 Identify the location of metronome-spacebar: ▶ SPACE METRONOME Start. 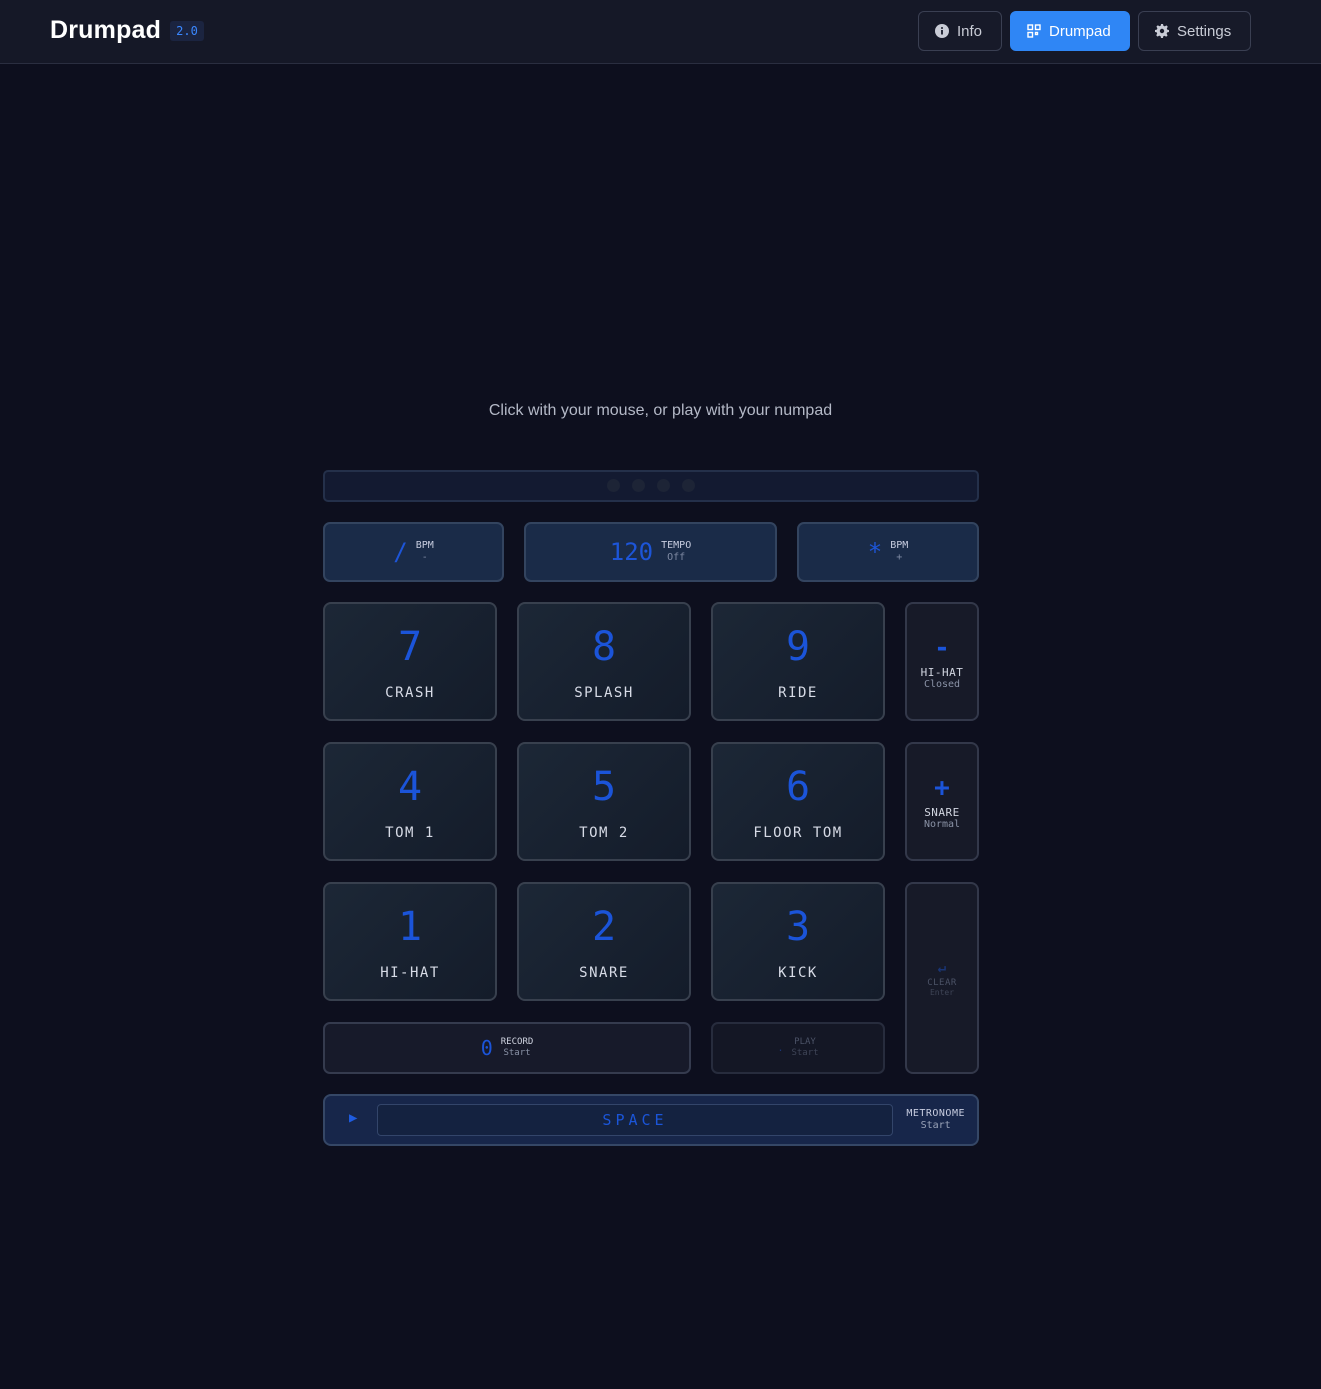
(651, 1120).